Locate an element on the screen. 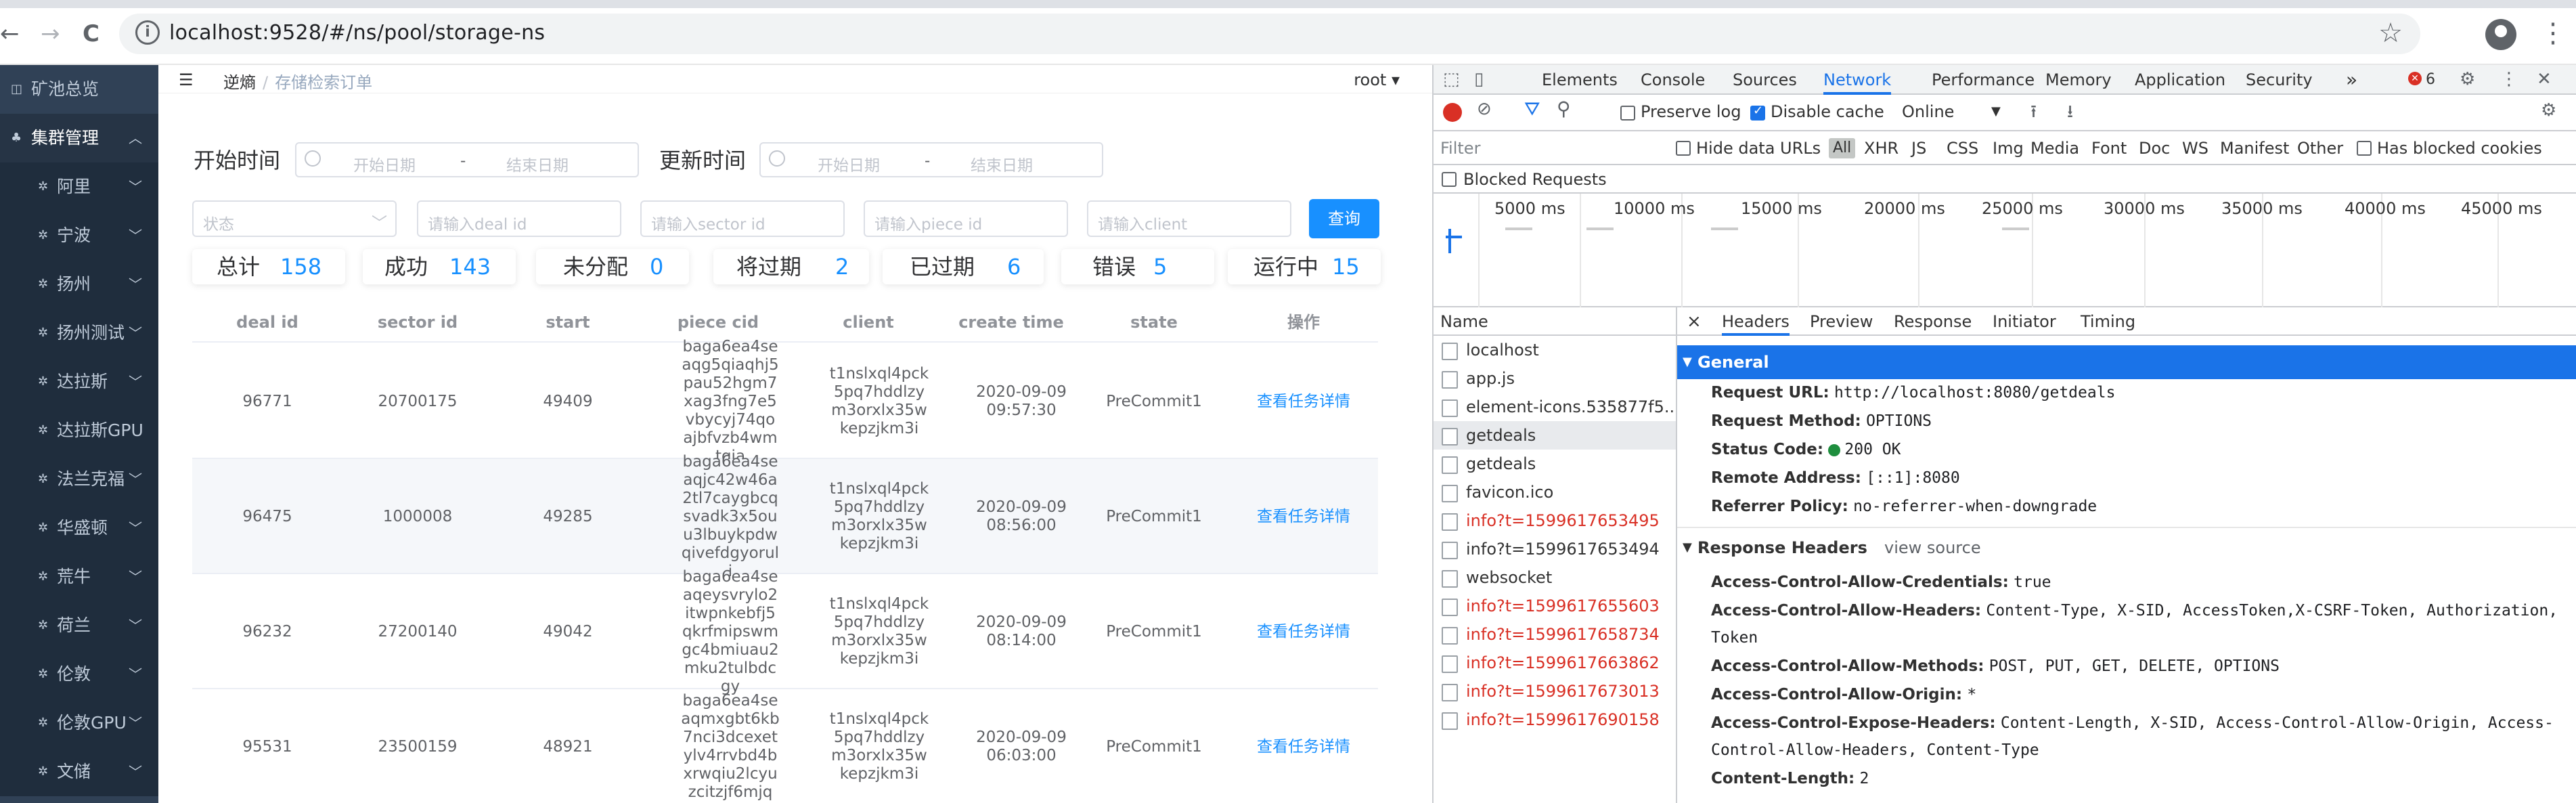 Image resolution: width=2576 pixels, height=803 pixels. error-count: 6 is located at coordinates (2430, 80).